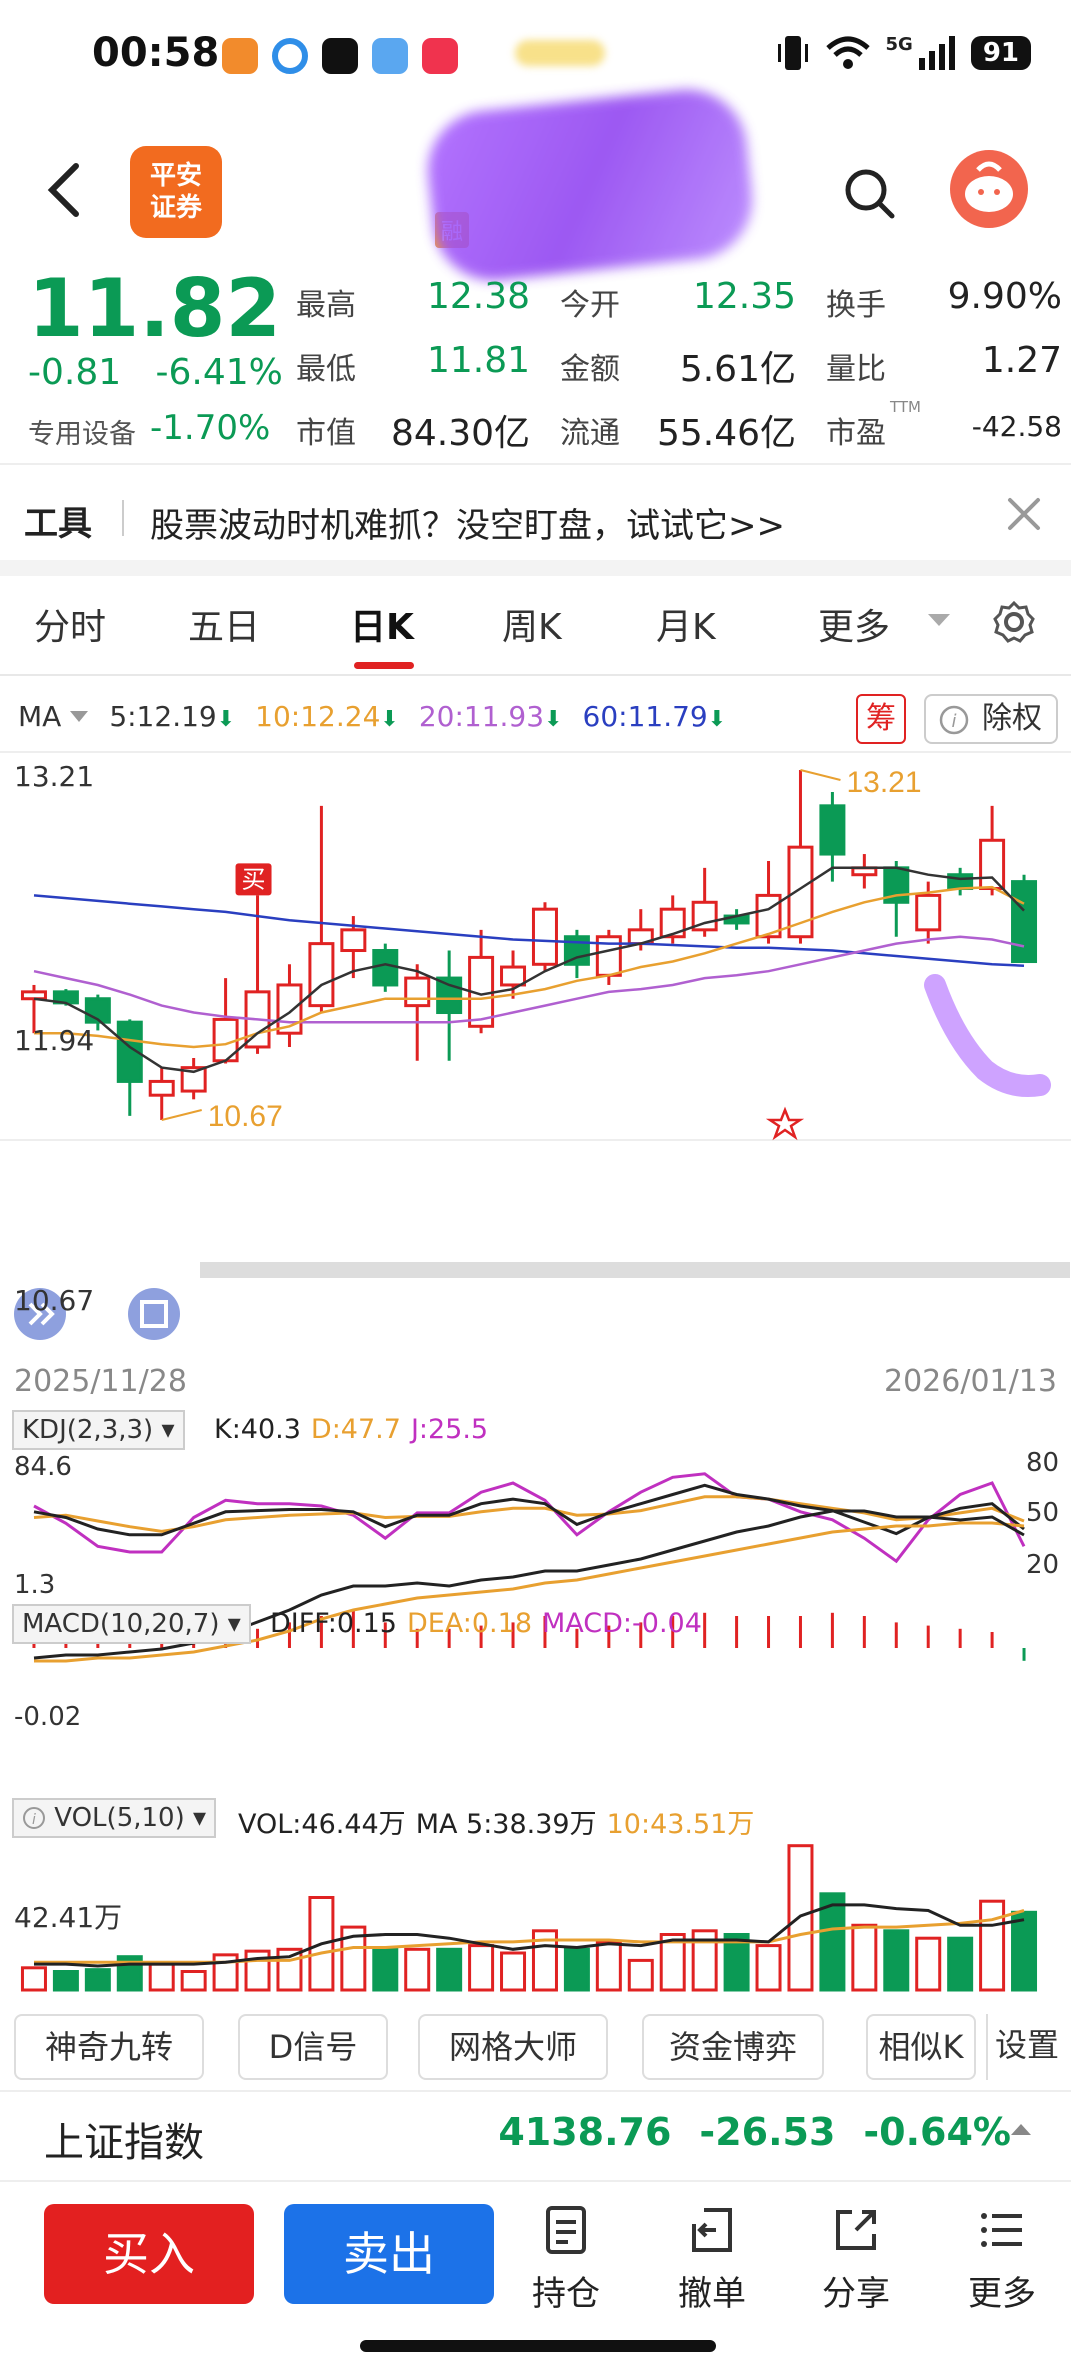  What do you see at coordinates (82, 431) in the screenshot?
I see `sector-name: 专用设备` at bounding box center [82, 431].